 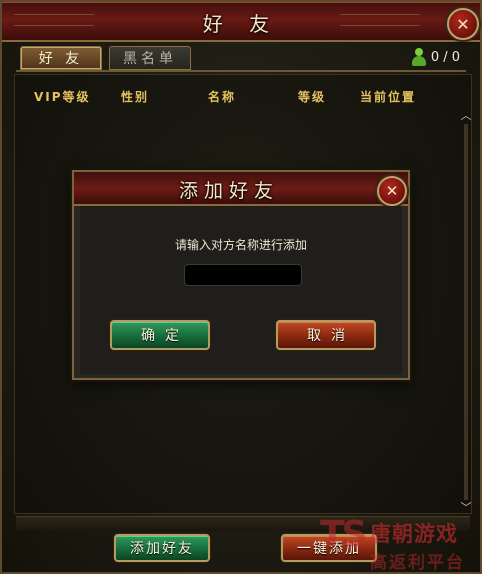 I want to click on dialog-close-icon: ✕, so click(x=392, y=191).